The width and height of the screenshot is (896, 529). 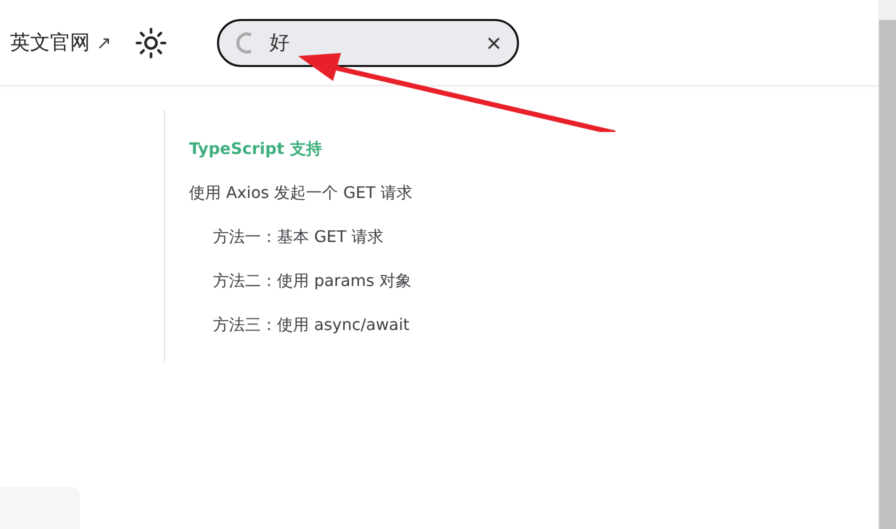 What do you see at coordinates (494, 43) in the screenshot?
I see `clear-button: ×` at bounding box center [494, 43].